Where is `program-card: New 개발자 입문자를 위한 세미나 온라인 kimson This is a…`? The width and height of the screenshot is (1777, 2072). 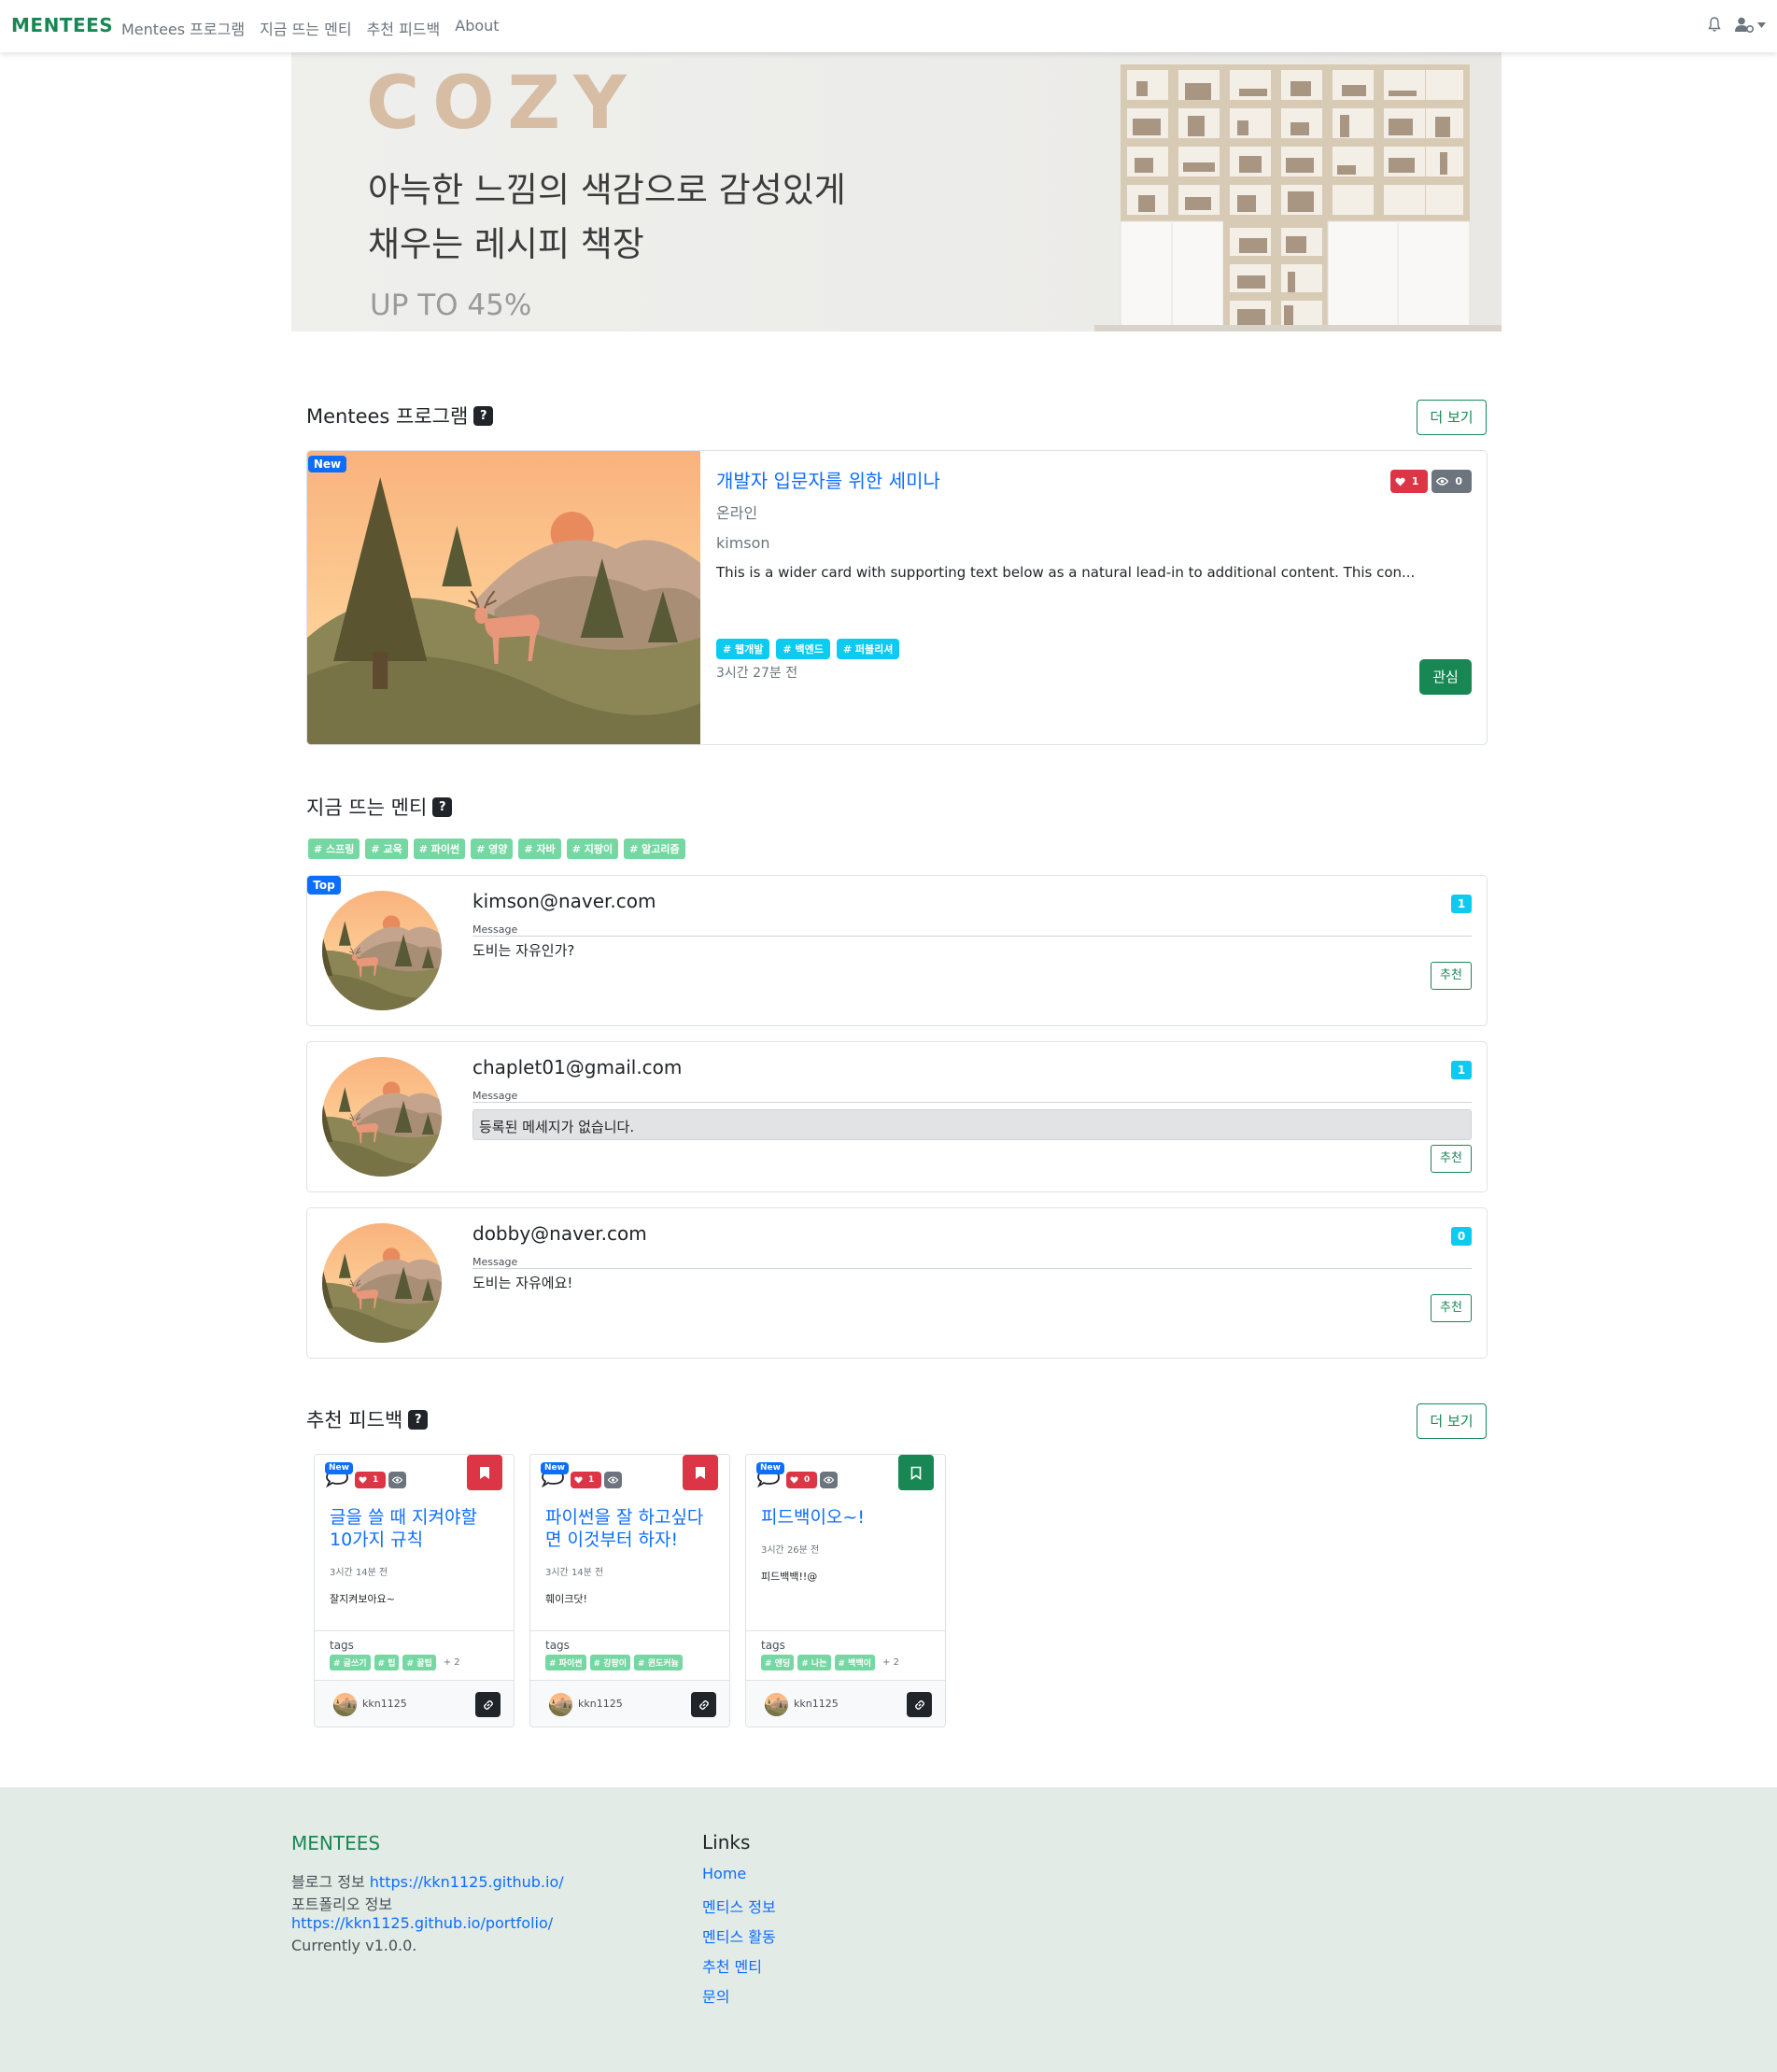
program-card: New 개발자 입문자를 위한 세미나 온라인 kimson This is a… is located at coordinates (897, 598).